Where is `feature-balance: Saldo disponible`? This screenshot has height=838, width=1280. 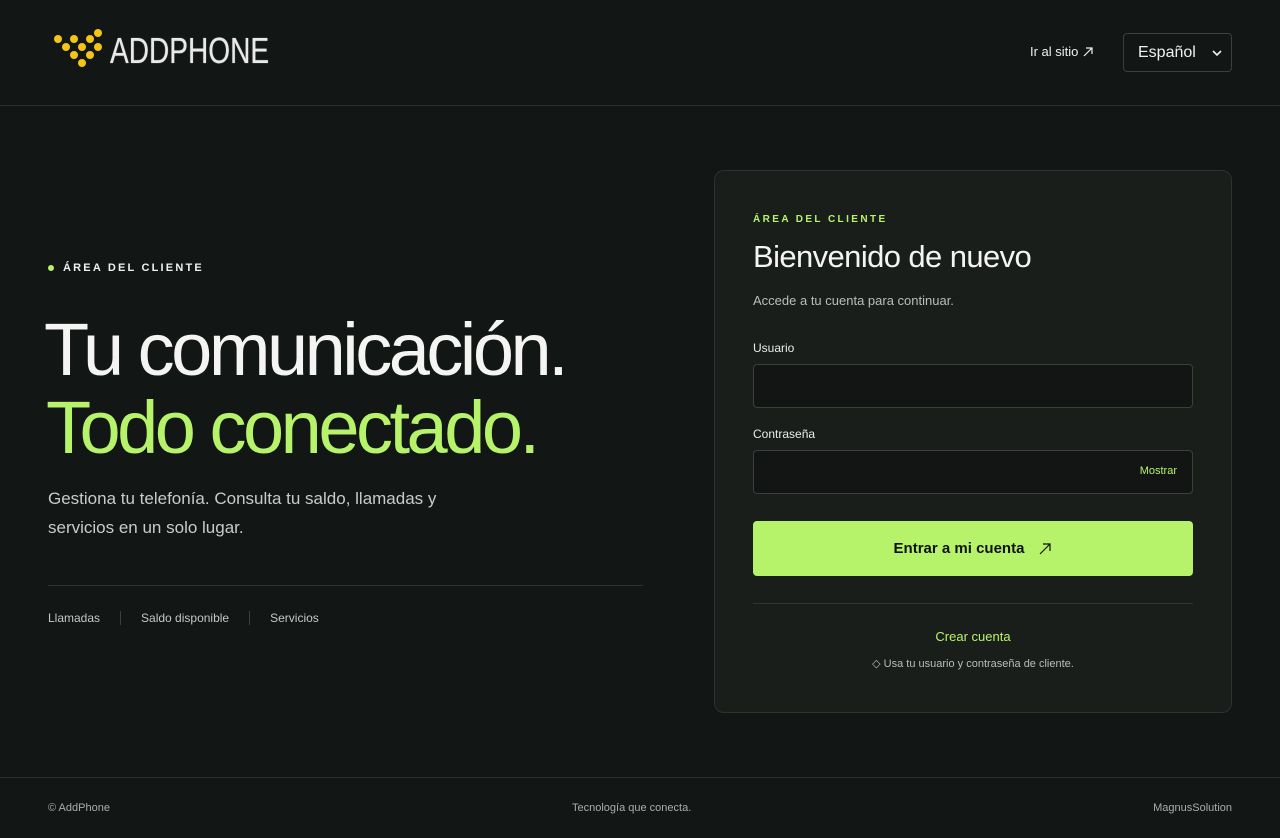 feature-balance: Saldo disponible is located at coordinates (185, 618).